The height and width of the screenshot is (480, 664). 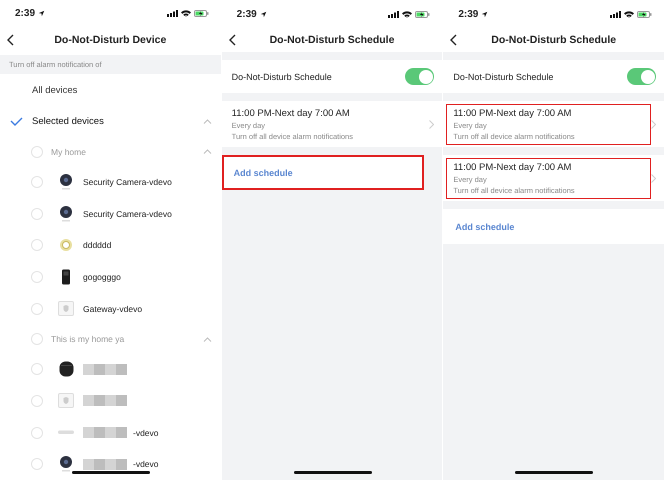 What do you see at coordinates (68, 151) in the screenshot?
I see `home-name: My home` at bounding box center [68, 151].